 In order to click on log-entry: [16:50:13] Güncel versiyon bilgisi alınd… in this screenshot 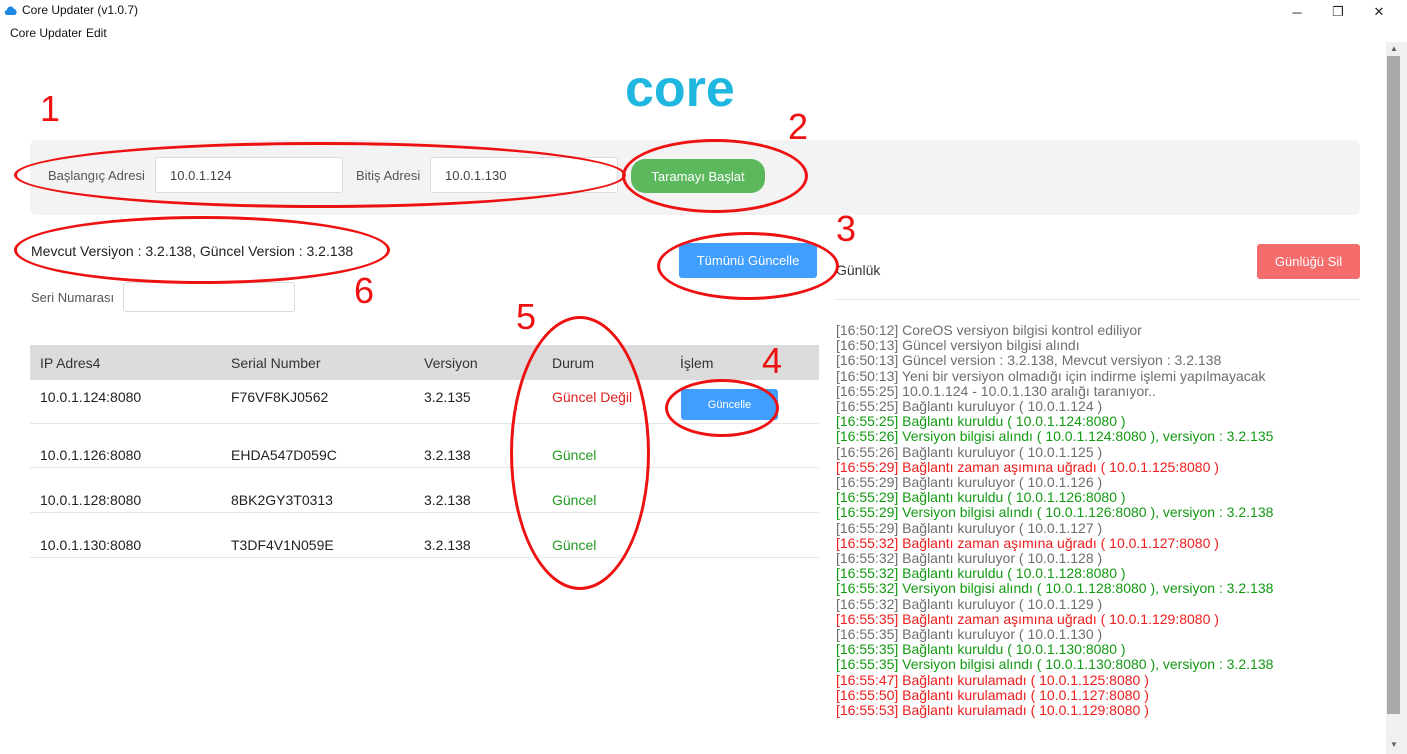, I will do `click(958, 345)`.